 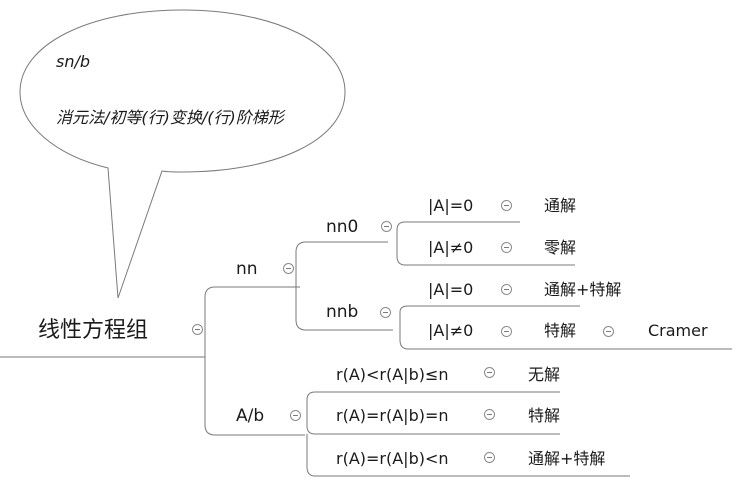 I want to click on ab-cond-2: r(A)=r(A|b)=n, so click(x=392, y=416).